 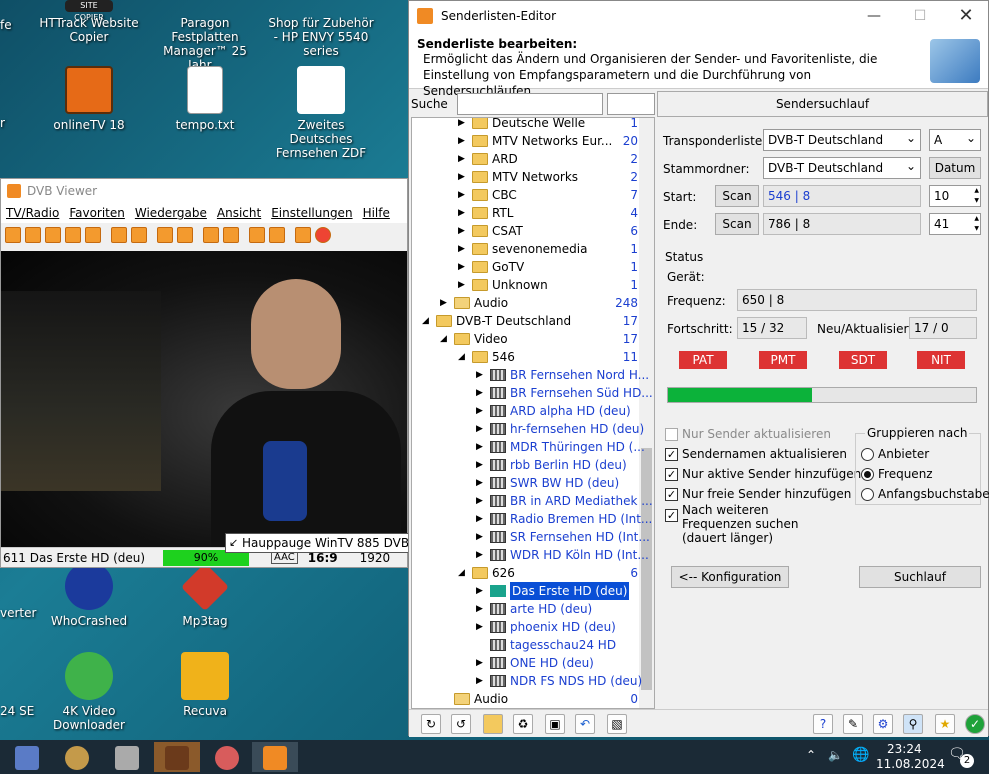 I want to click on teletext-icon, so click(x=73, y=235).